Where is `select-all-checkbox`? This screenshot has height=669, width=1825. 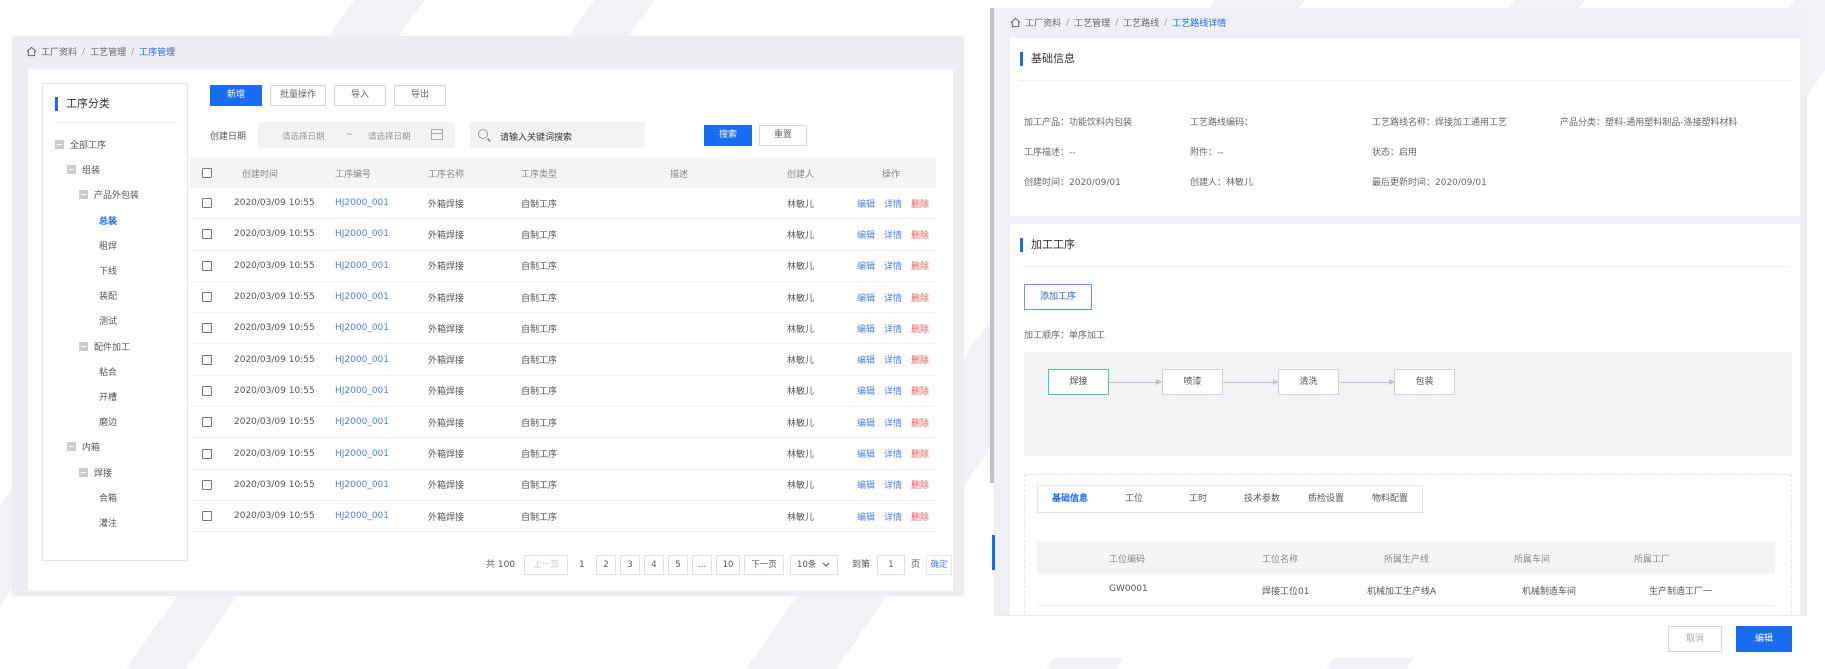
select-all-checkbox is located at coordinates (207, 173).